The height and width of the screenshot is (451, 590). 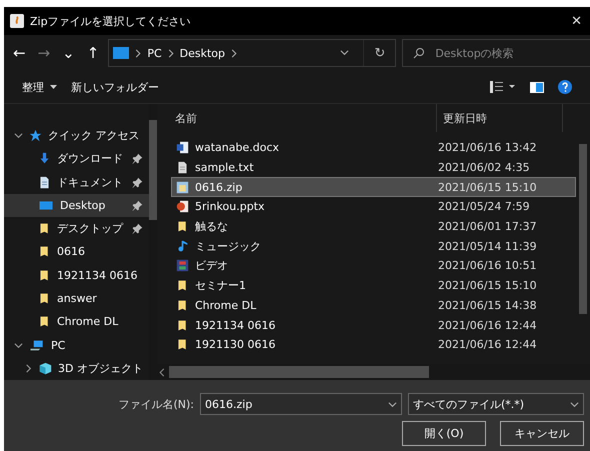 I want to click on view-options-icon, so click(x=503, y=87).